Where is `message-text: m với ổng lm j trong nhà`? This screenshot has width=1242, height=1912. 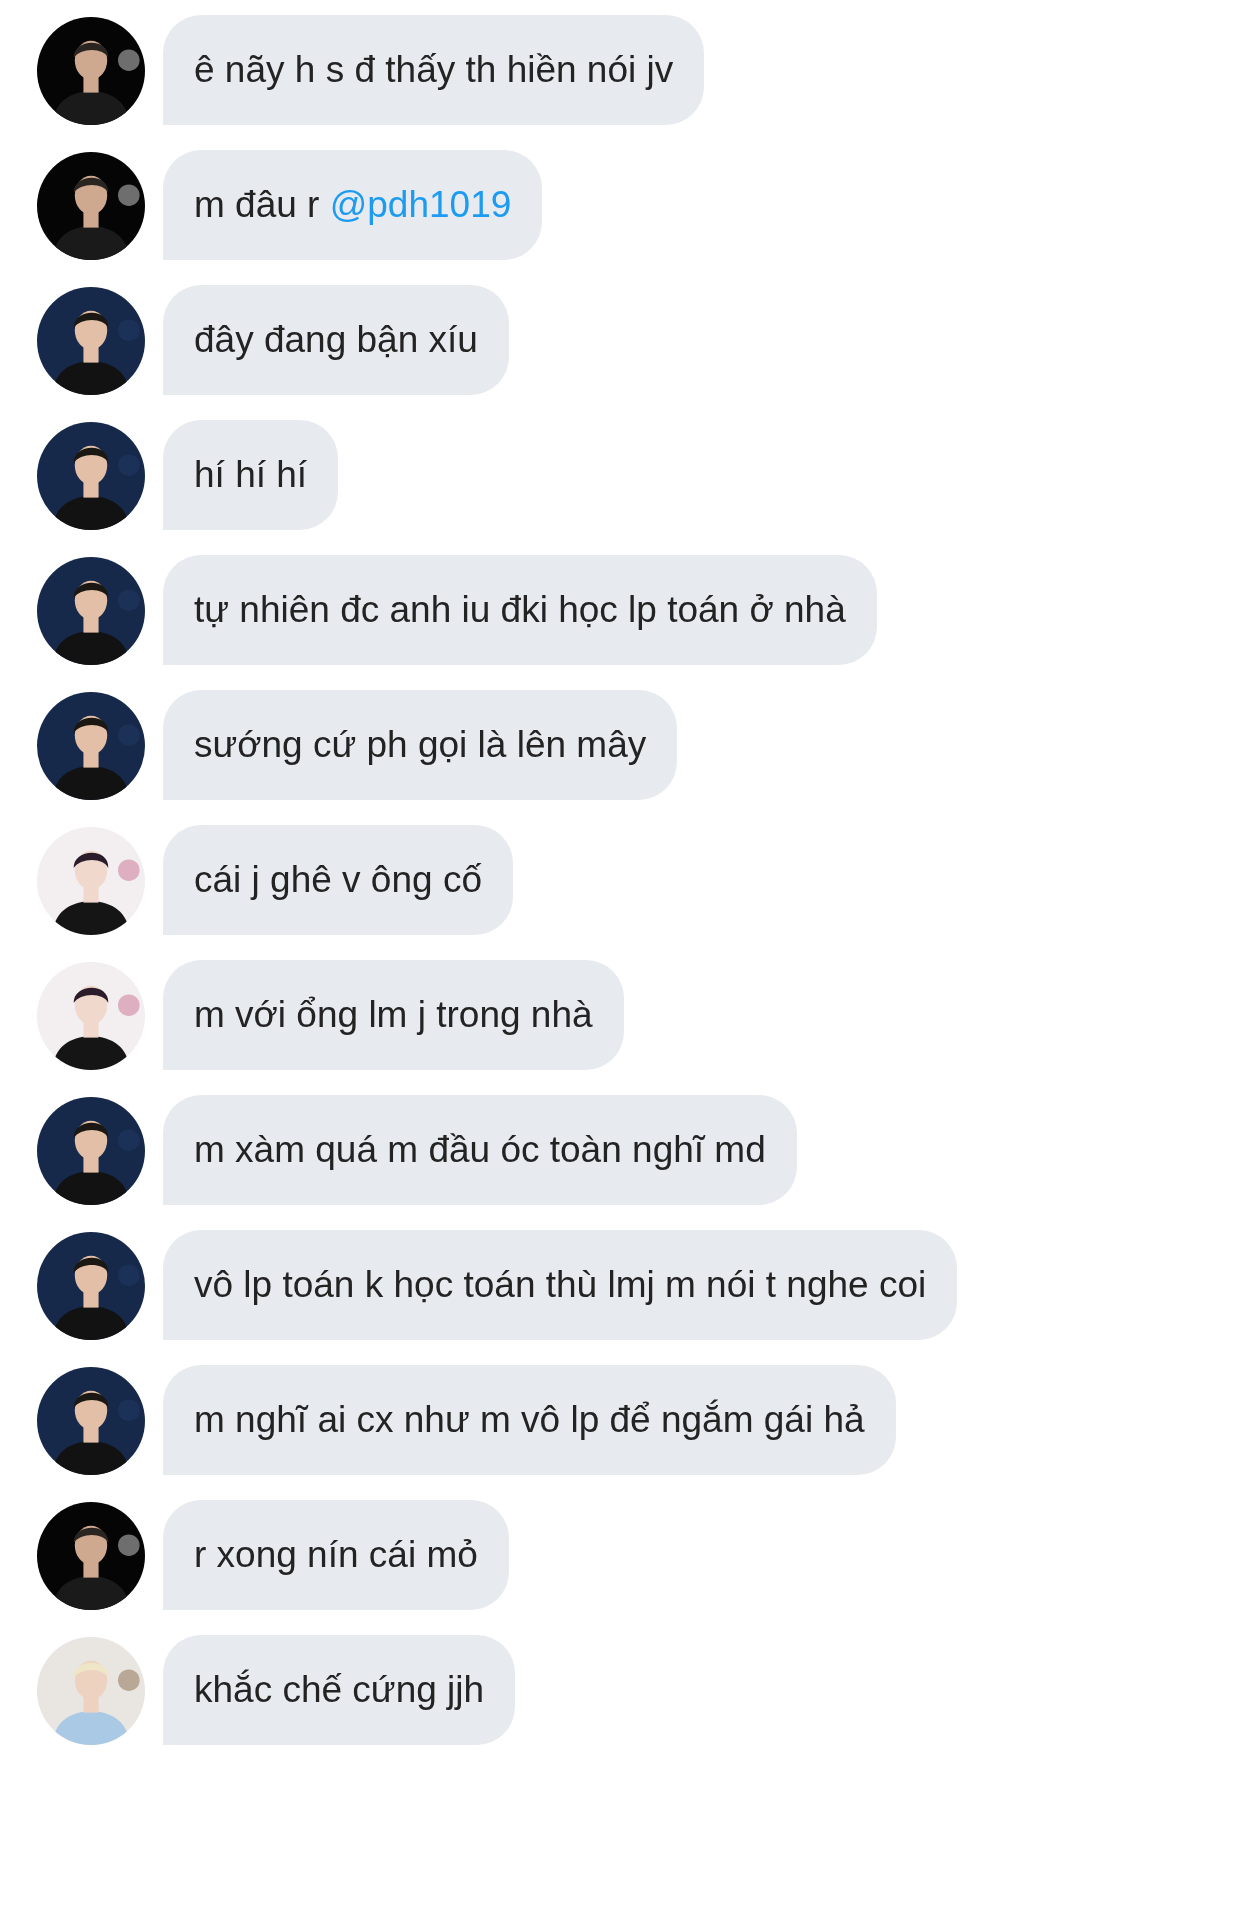 message-text: m với ổng lm j trong nhà is located at coordinates (393, 1015).